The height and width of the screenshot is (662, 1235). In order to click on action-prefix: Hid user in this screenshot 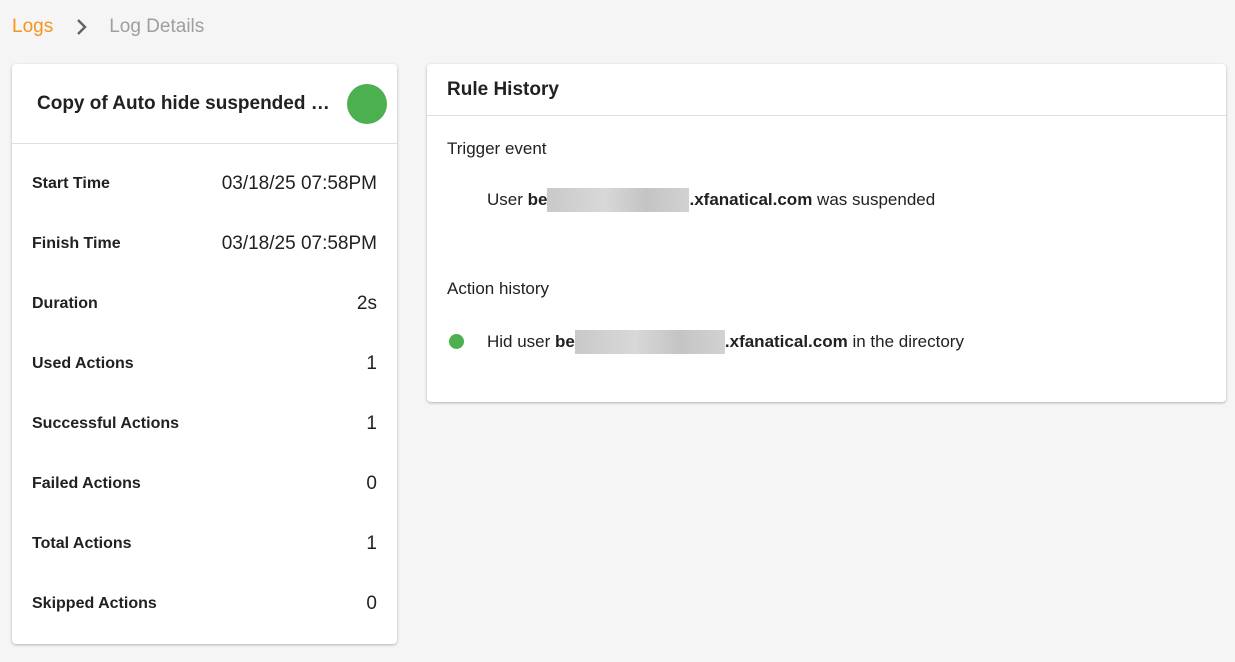, I will do `click(519, 341)`.